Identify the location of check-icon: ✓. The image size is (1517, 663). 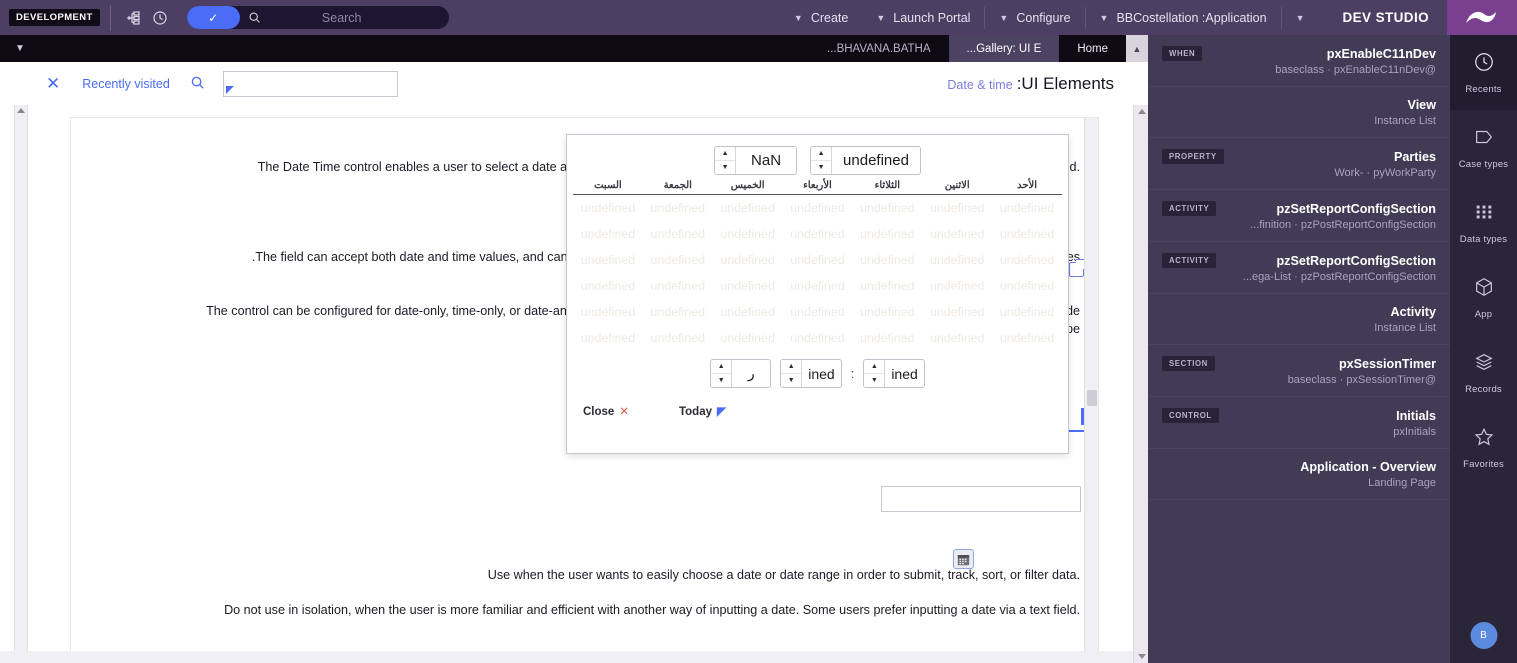
(213, 17).